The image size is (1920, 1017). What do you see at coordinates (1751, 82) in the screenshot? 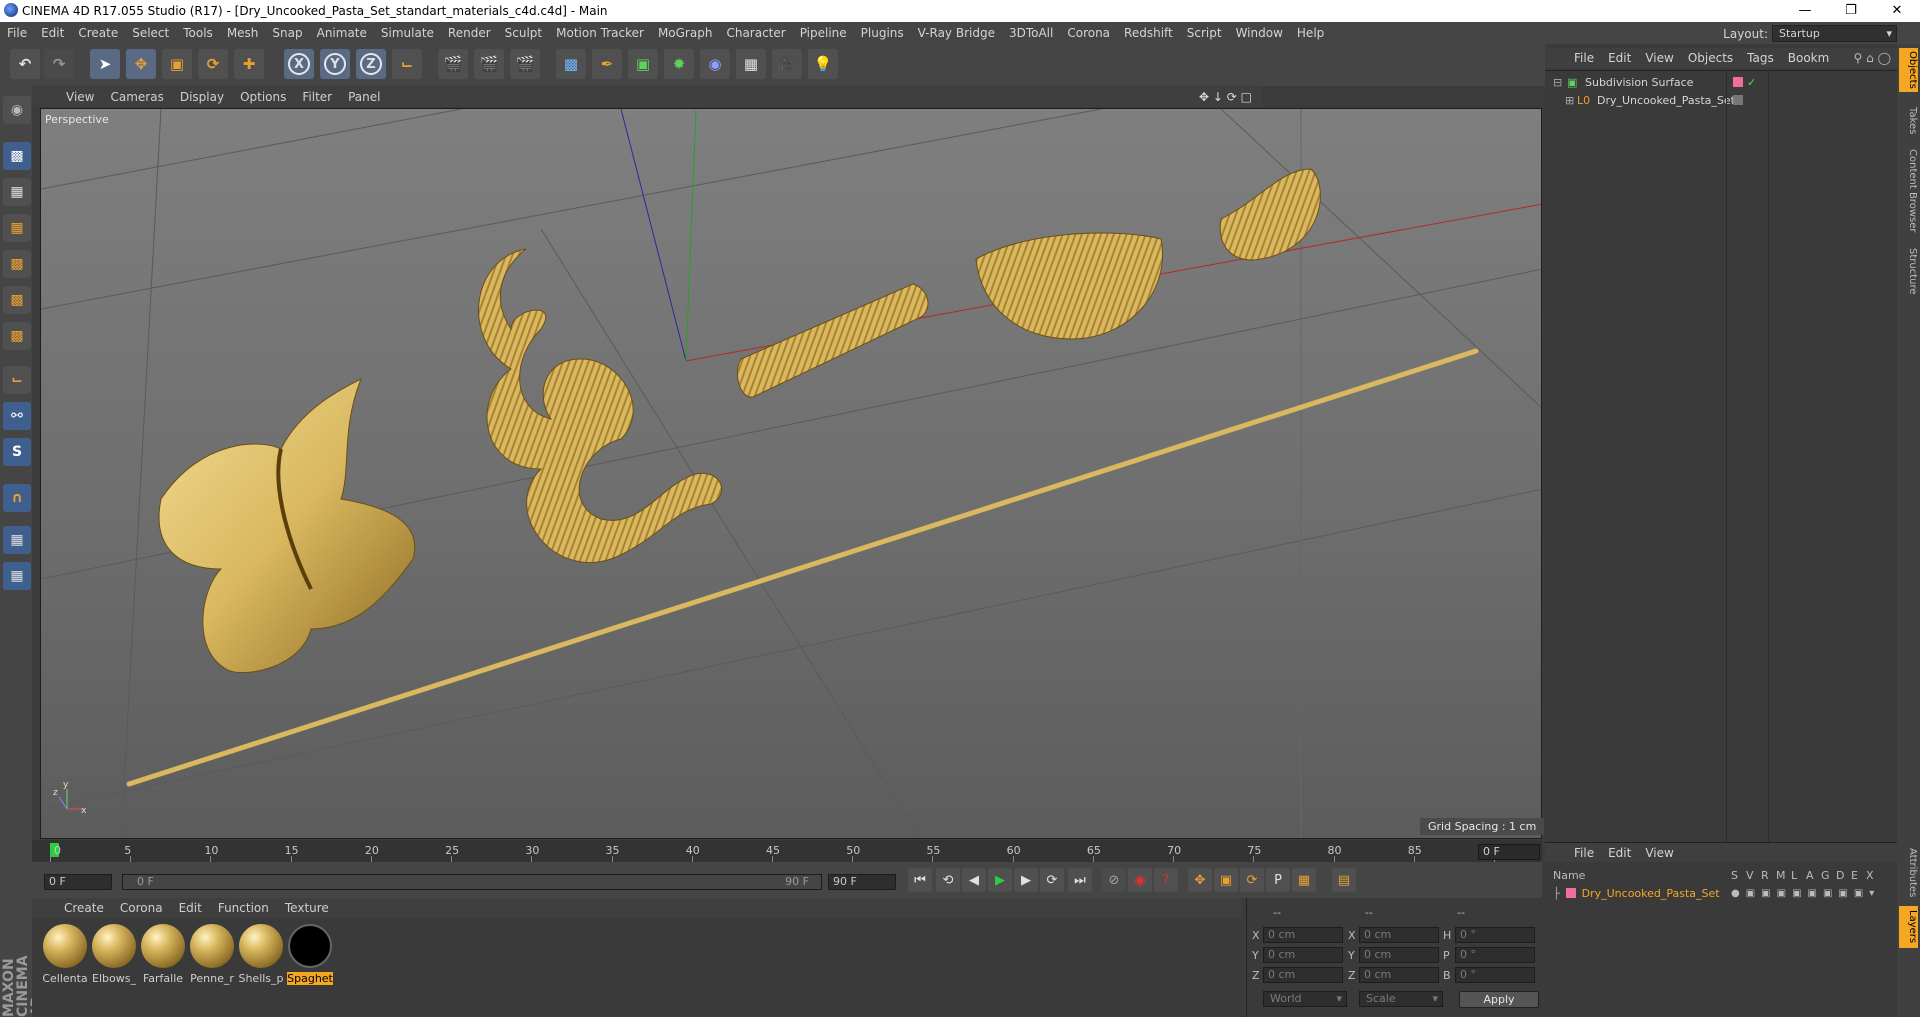
I see `enabled-check-icon: ✓` at bounding box center [1751, 82].